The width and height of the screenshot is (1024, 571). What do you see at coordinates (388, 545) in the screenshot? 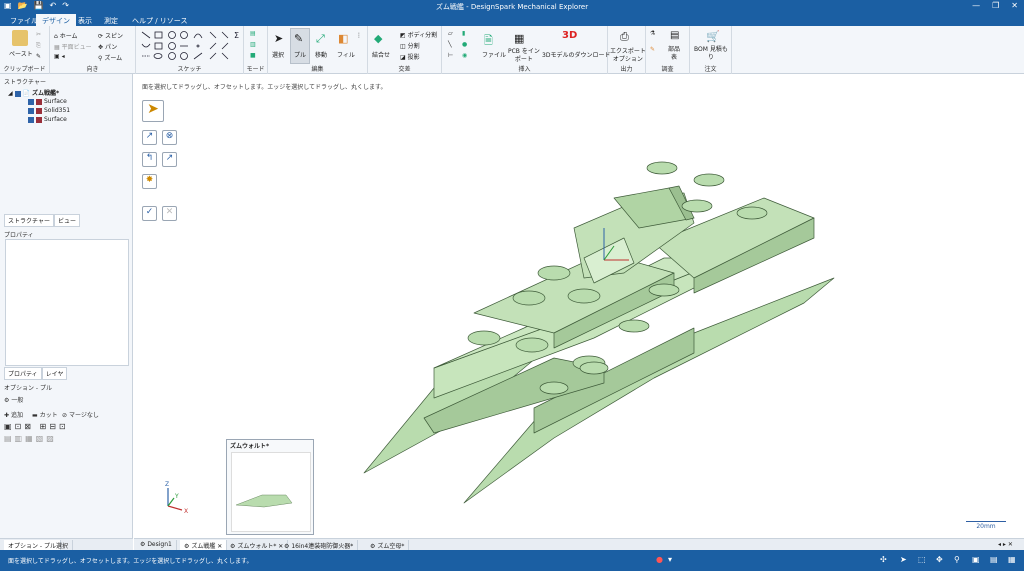
I see `doc-tab: ⚙ ズム空母*` at bounding box center [388, 545].